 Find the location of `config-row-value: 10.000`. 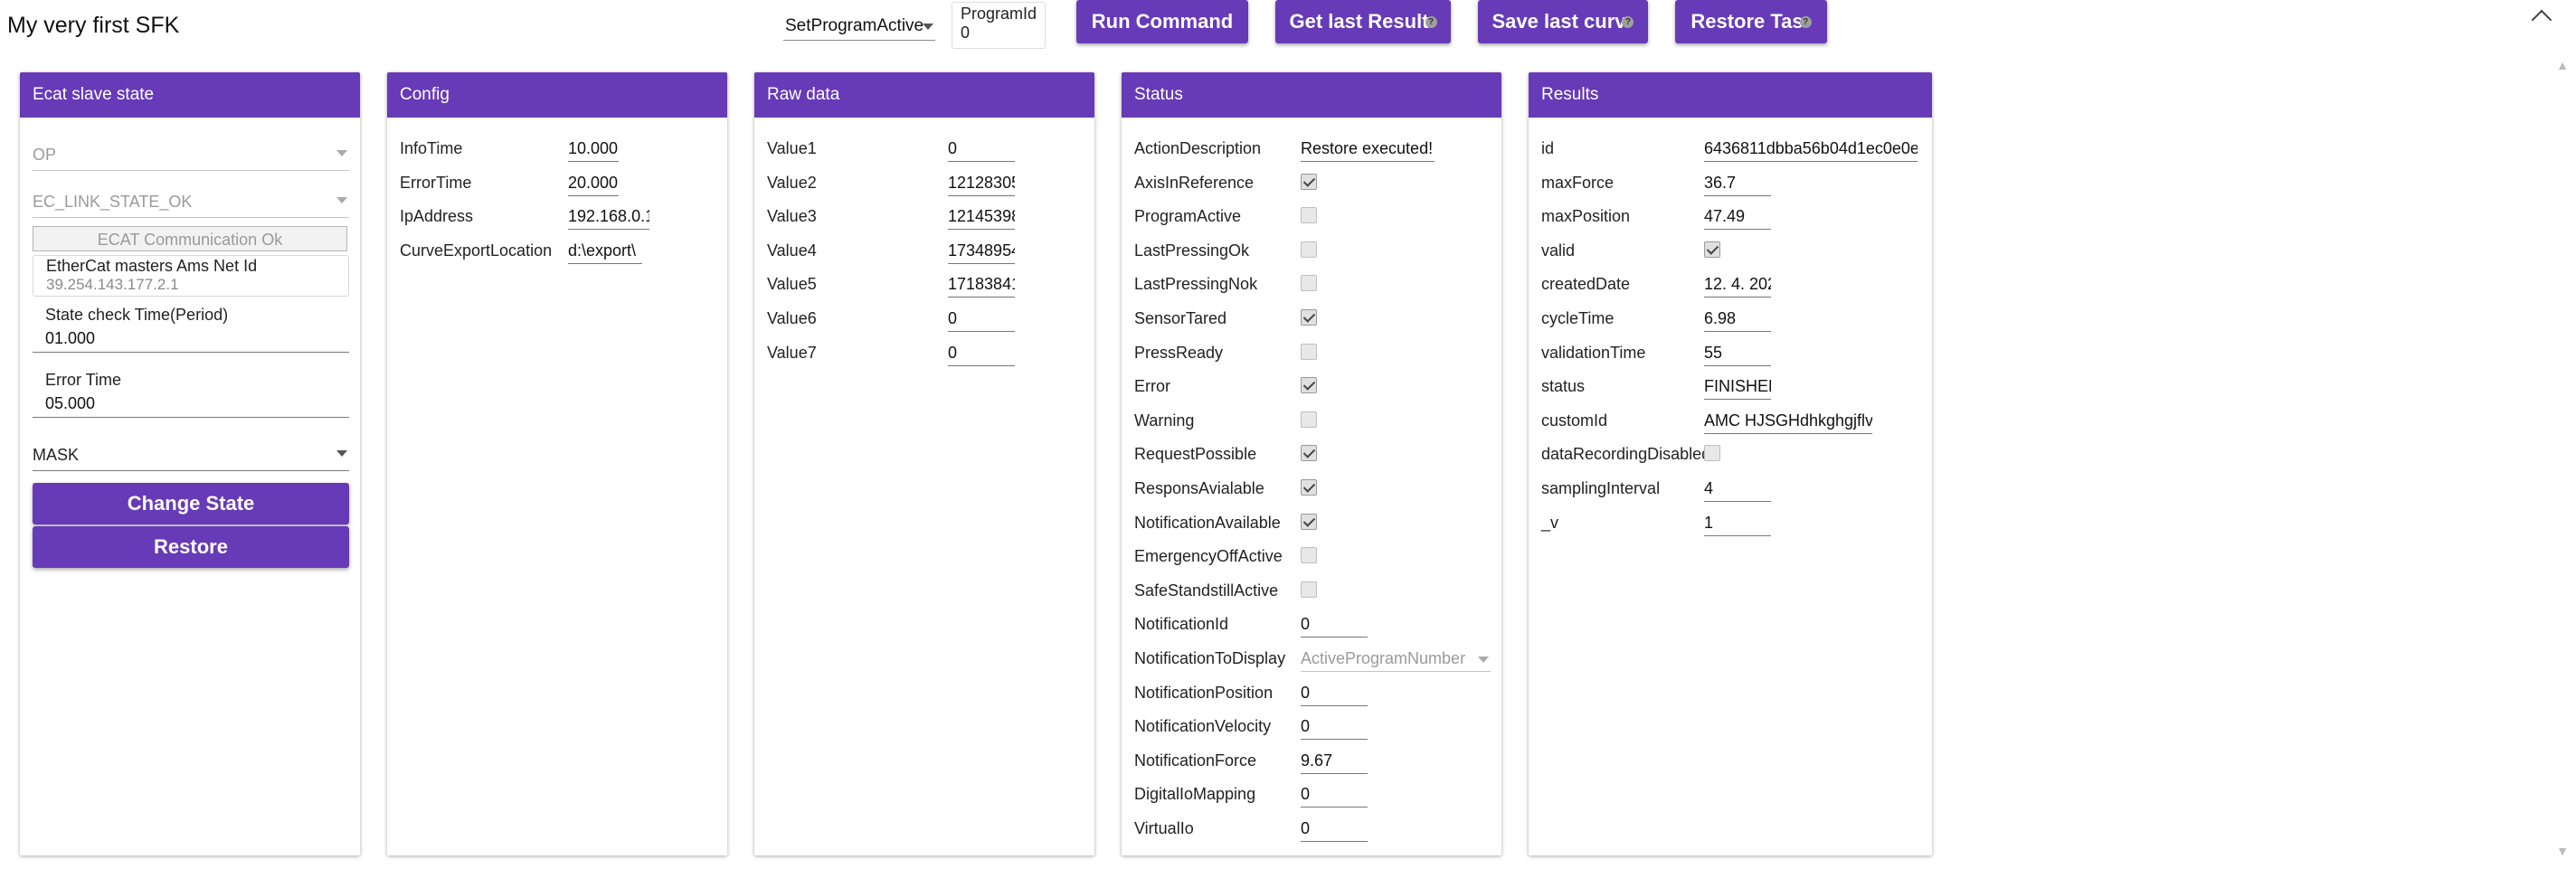

config-row-value: 10.000 is located at coordinates (593, 149).